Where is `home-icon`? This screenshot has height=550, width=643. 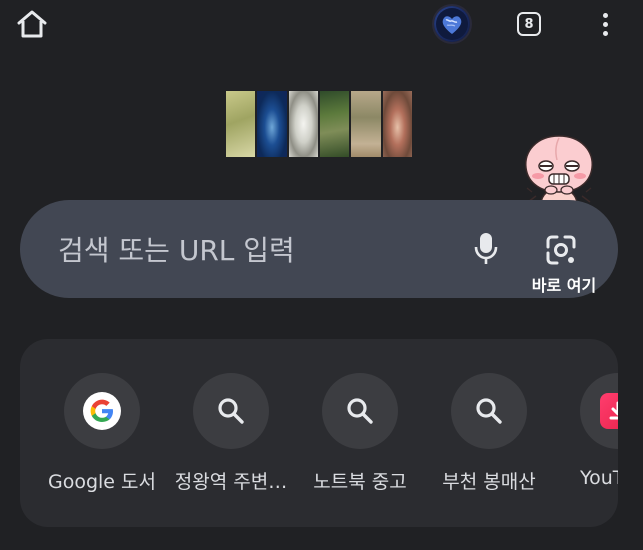 home-icon is located at coordinates (32, 24).